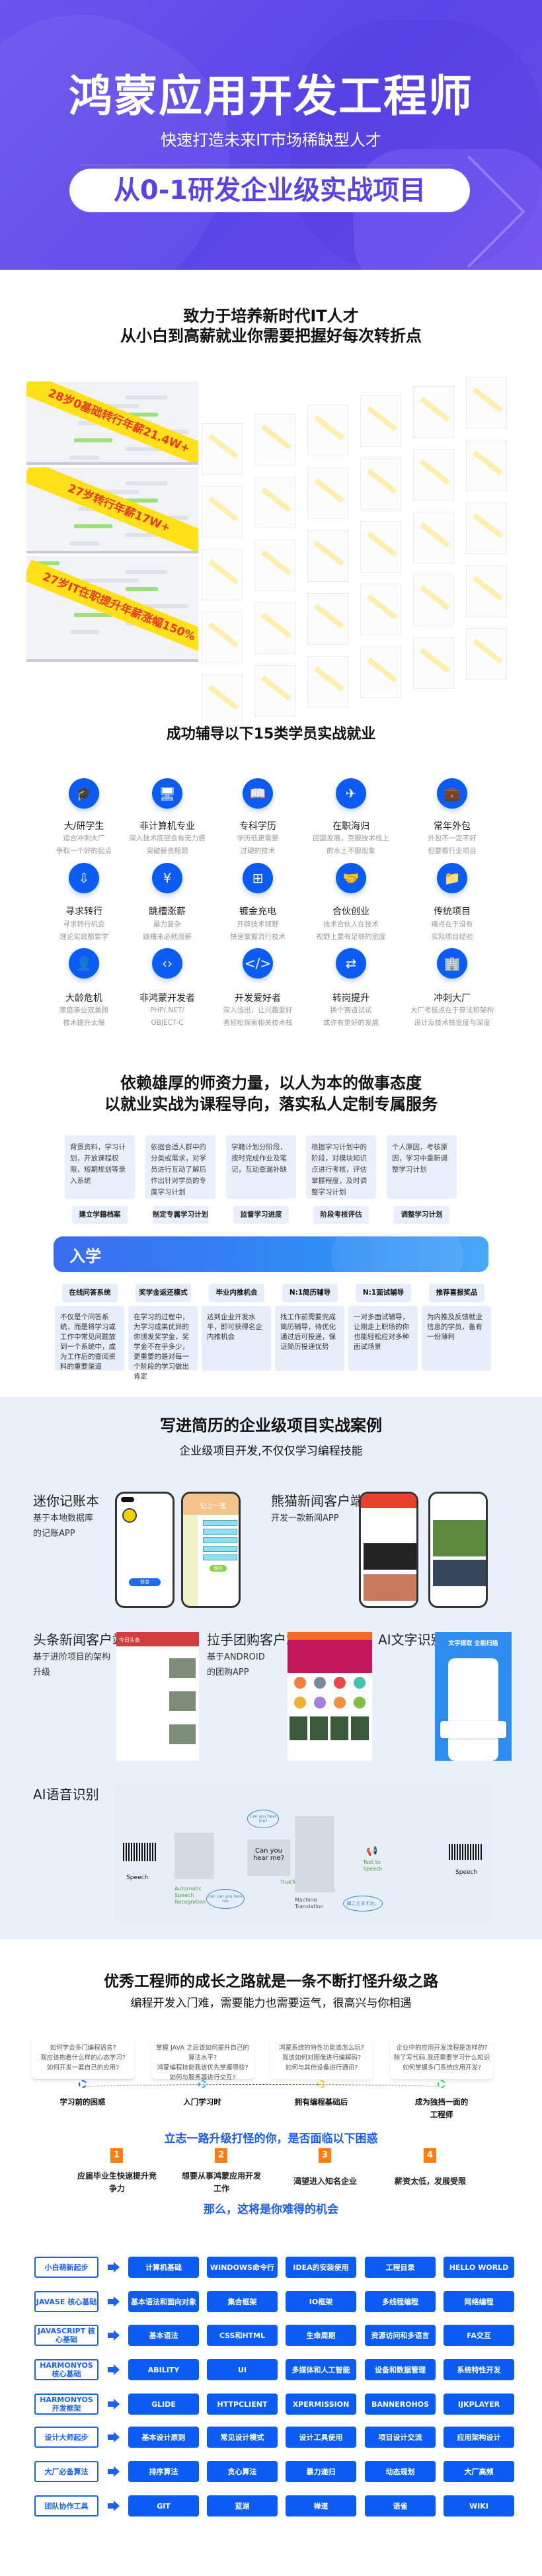 This screenshot has width=542, height=2576. I want to click on curriculum-topic: 基本设计原则, so click(163, 2438).